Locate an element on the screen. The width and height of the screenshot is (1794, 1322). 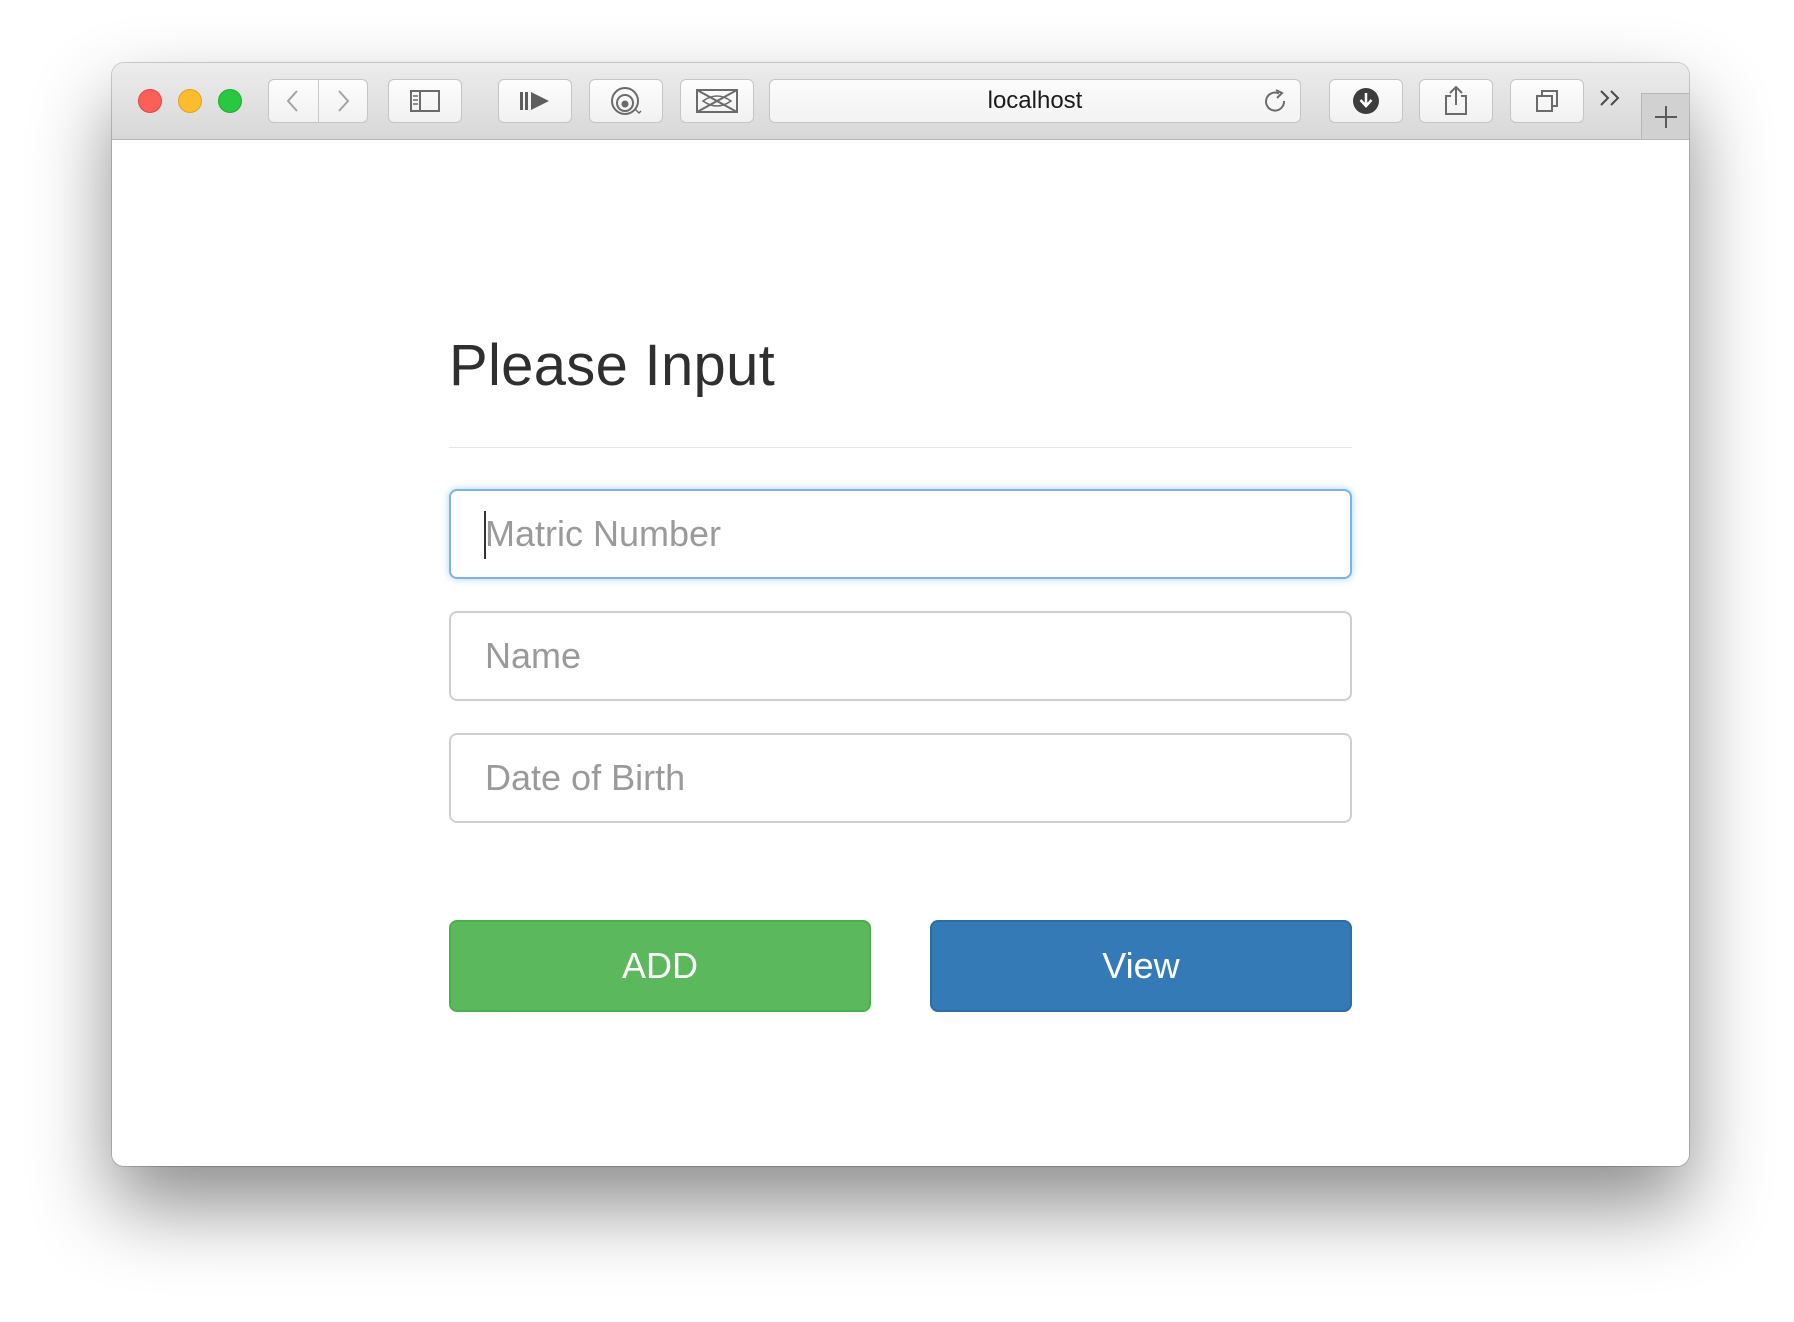
sidebar-button is located at coordinates (425, 101).